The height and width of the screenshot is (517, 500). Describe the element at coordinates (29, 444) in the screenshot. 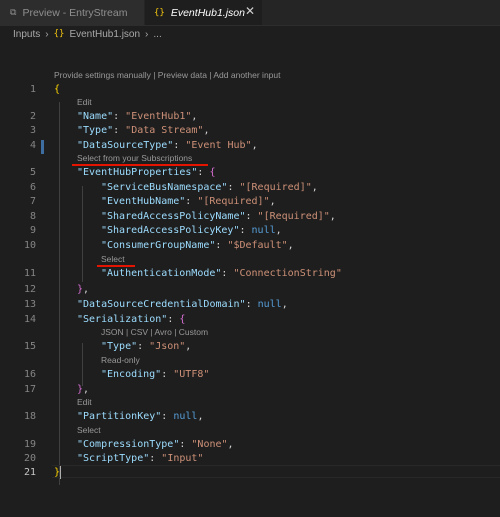

I see `line-number: 19` at that location.